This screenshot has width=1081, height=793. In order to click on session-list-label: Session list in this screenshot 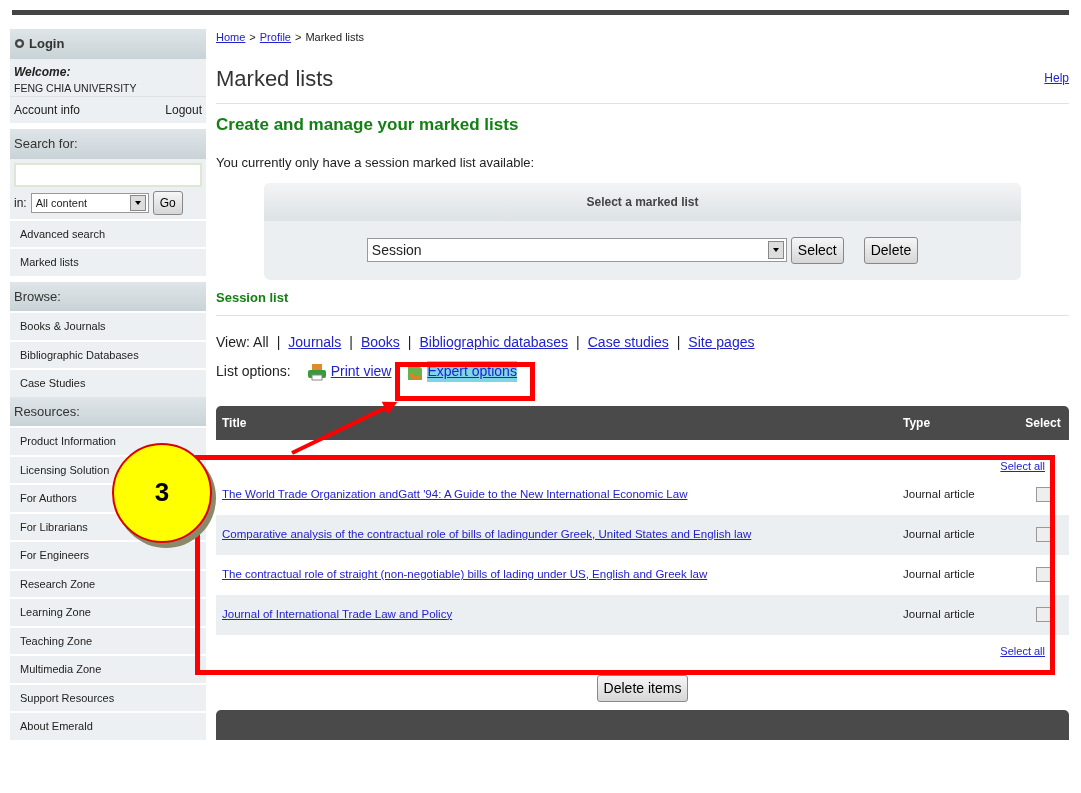, I will do `click(642, 301)`.